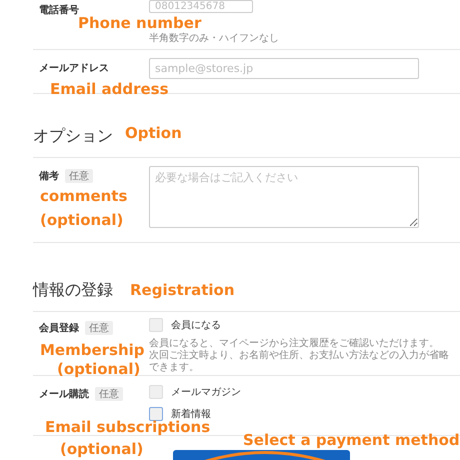  I want to click on comments-field: 必要な場合はご記入ください, so click(284, 197).